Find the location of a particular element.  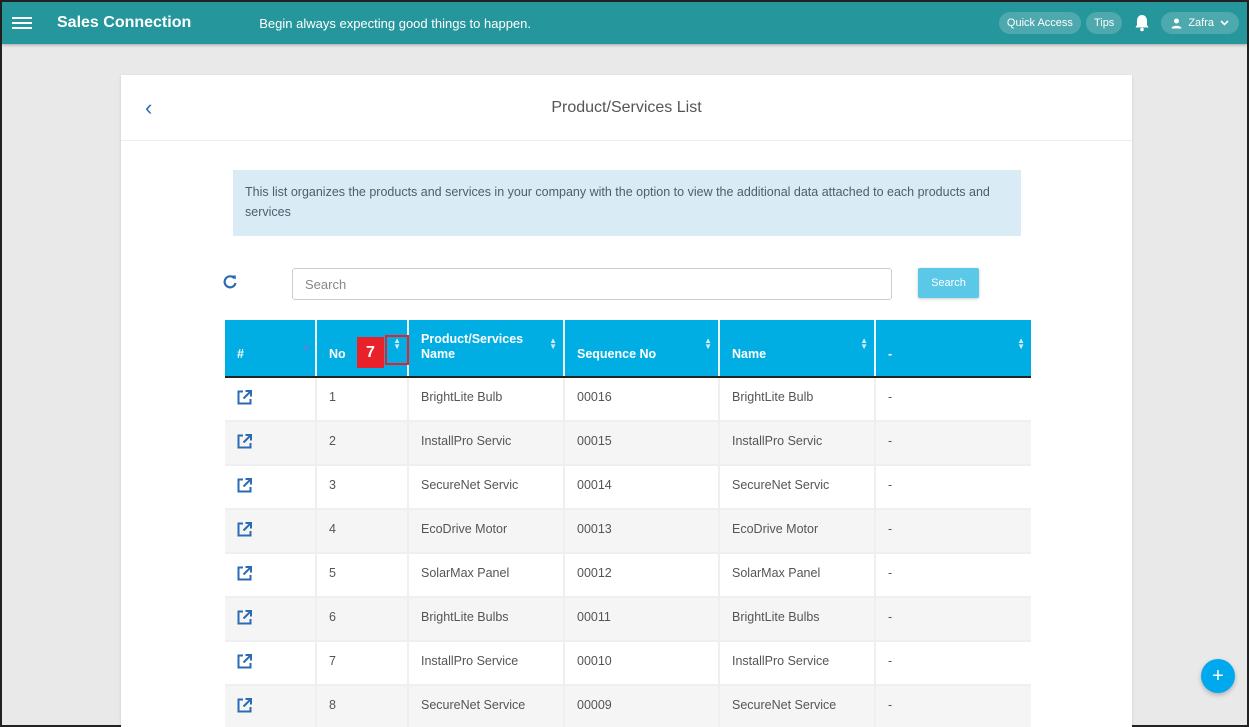

back-chevron-icon: ‹ is located at coordinates (148, 108).